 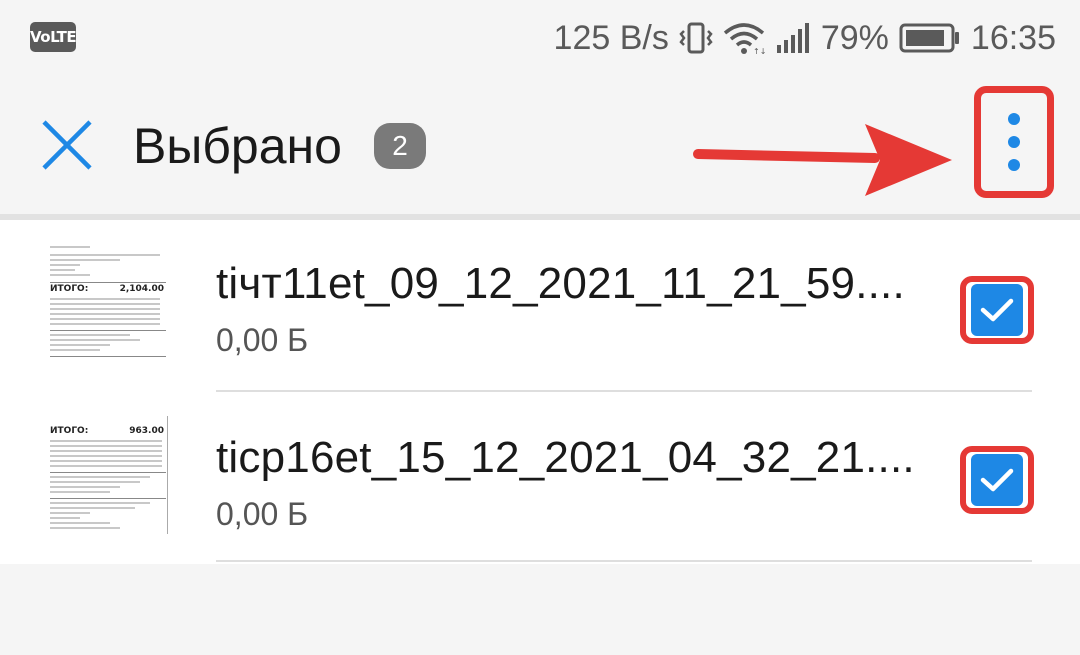 I want to click on more-vertical-icon, so click(x=1014, y=142).